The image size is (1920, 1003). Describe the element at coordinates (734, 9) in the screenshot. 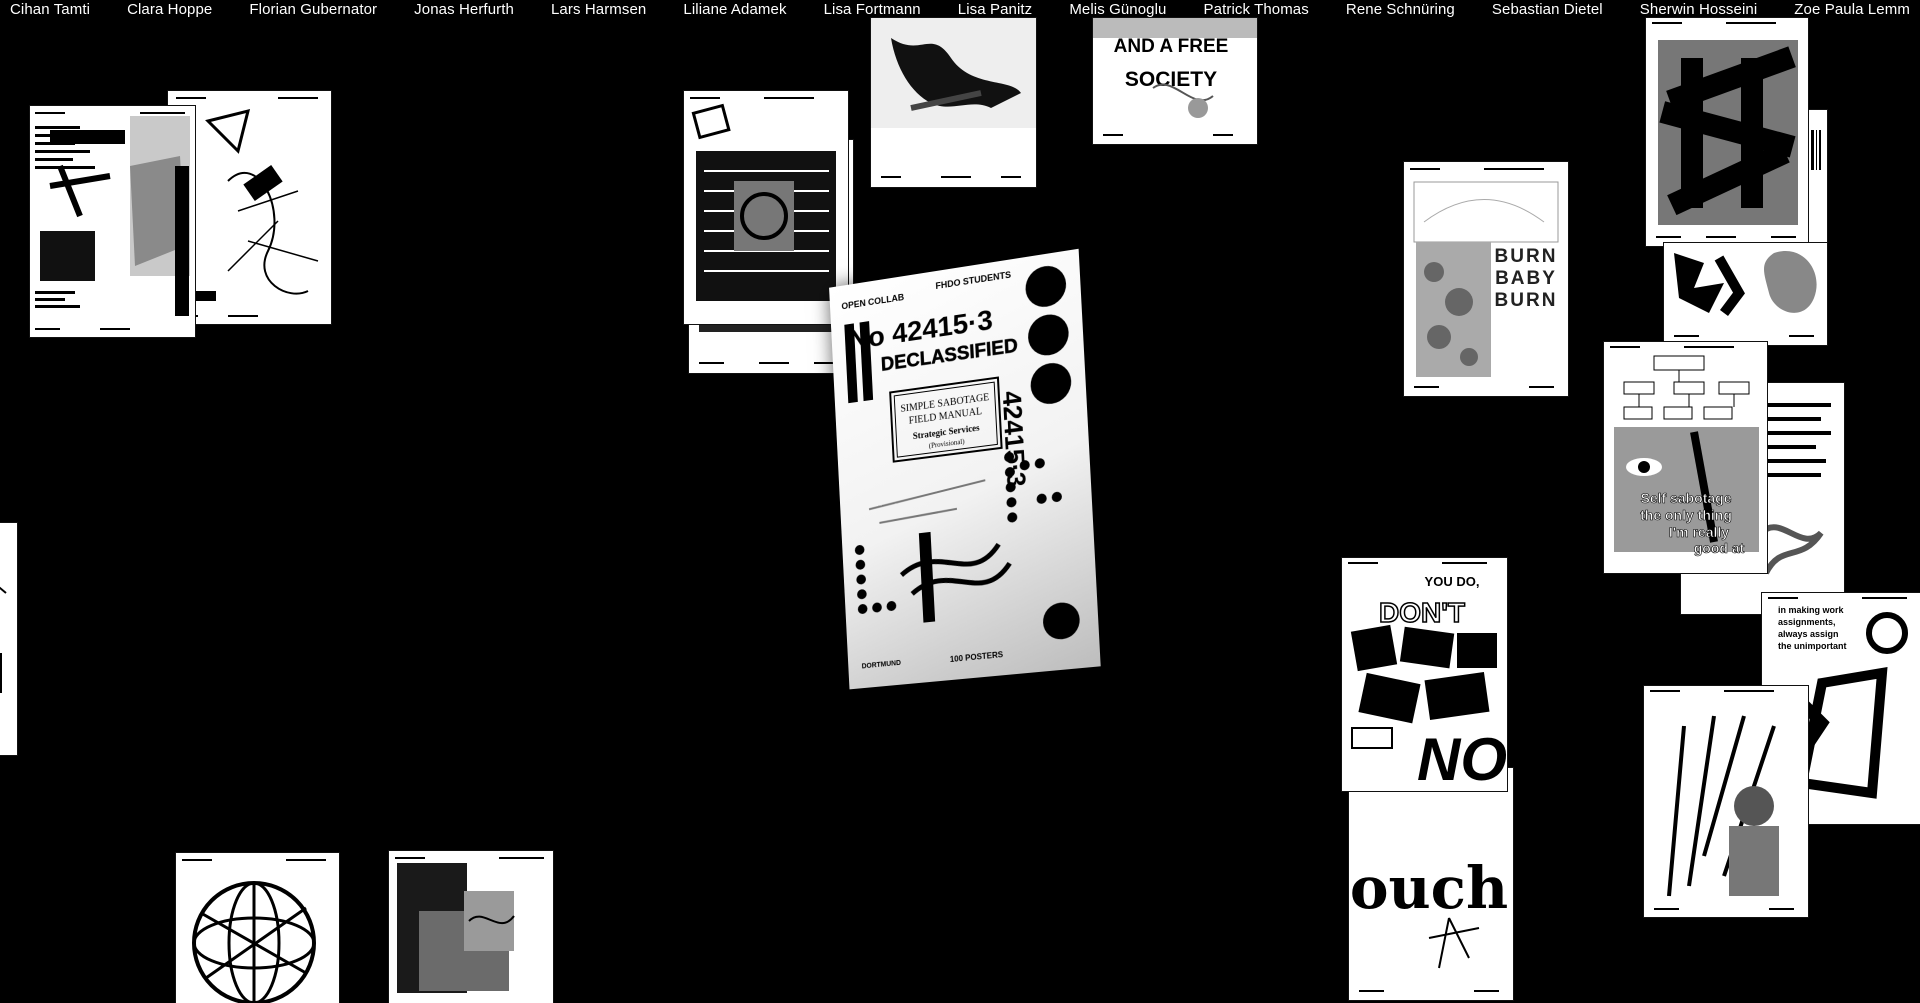

I see `nav-link-liliane-adamek: Liliane Adamek` at that location.